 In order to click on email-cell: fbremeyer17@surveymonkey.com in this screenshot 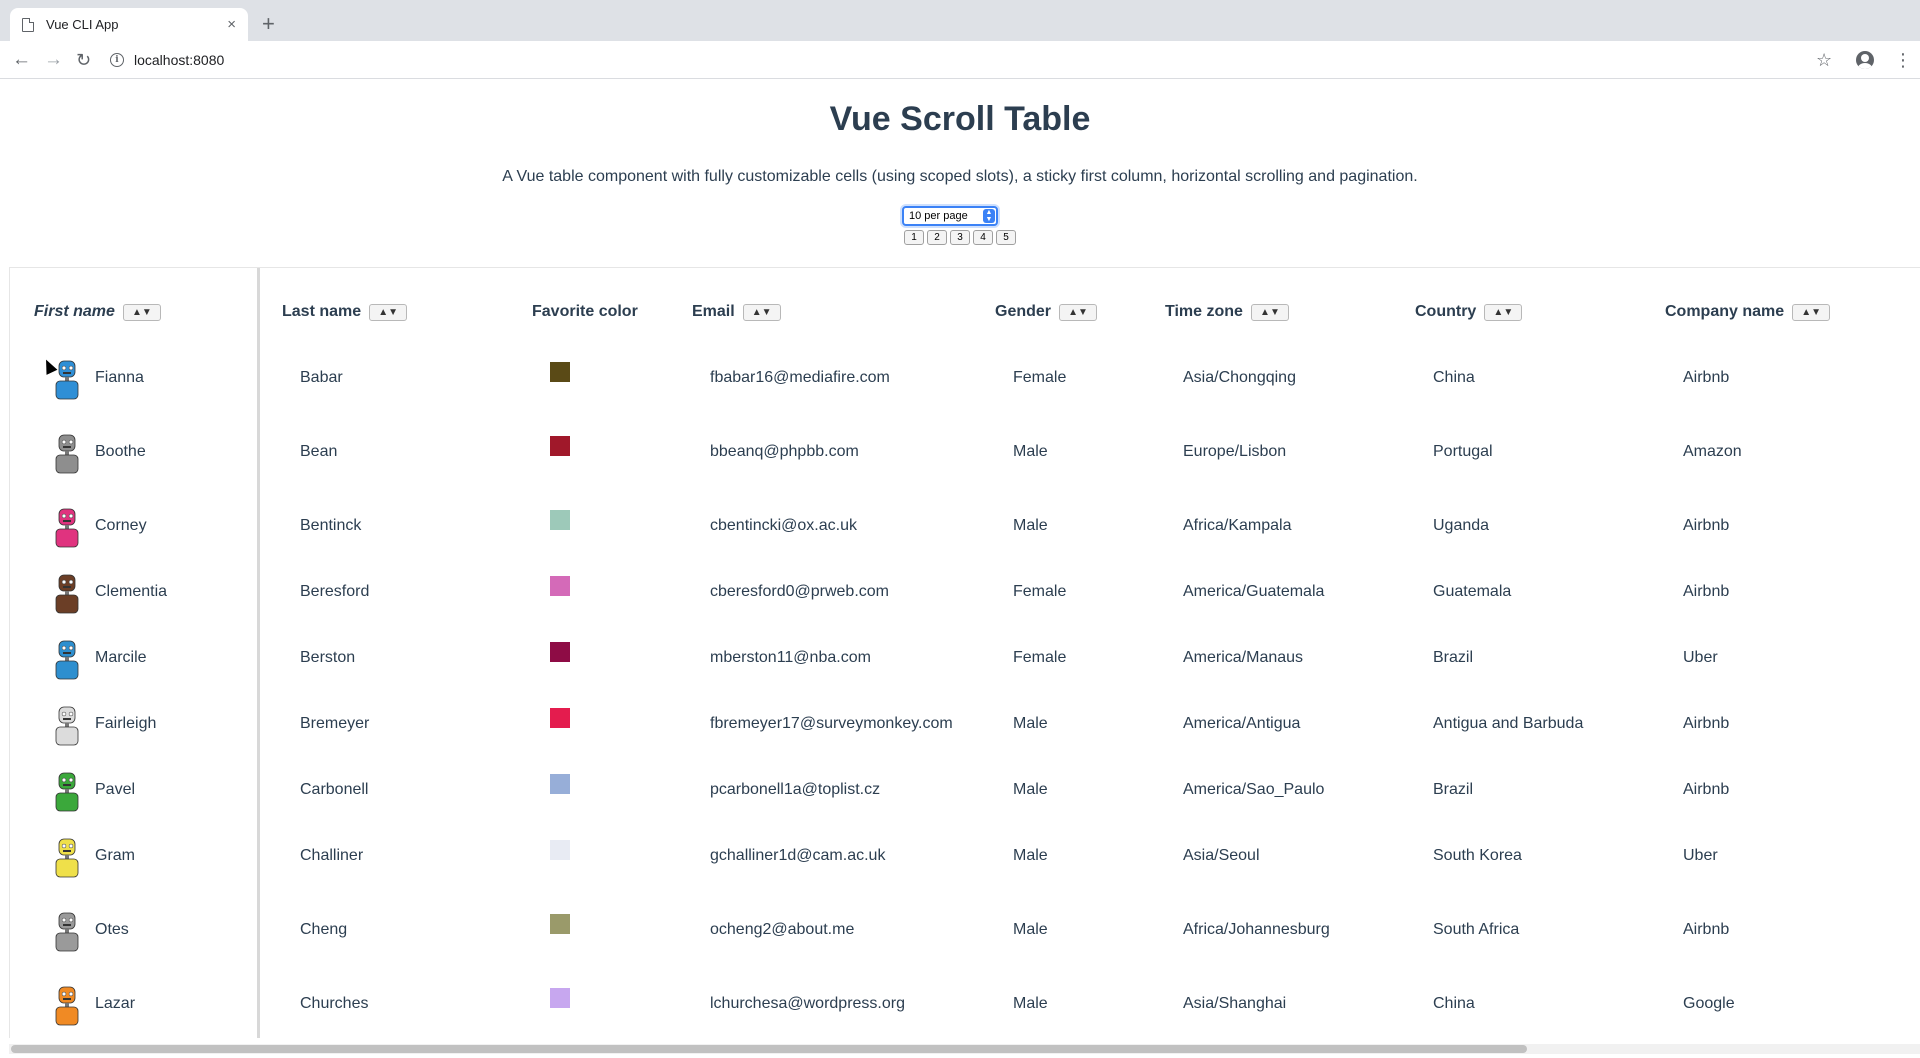, I will do `click(831, 723)`.